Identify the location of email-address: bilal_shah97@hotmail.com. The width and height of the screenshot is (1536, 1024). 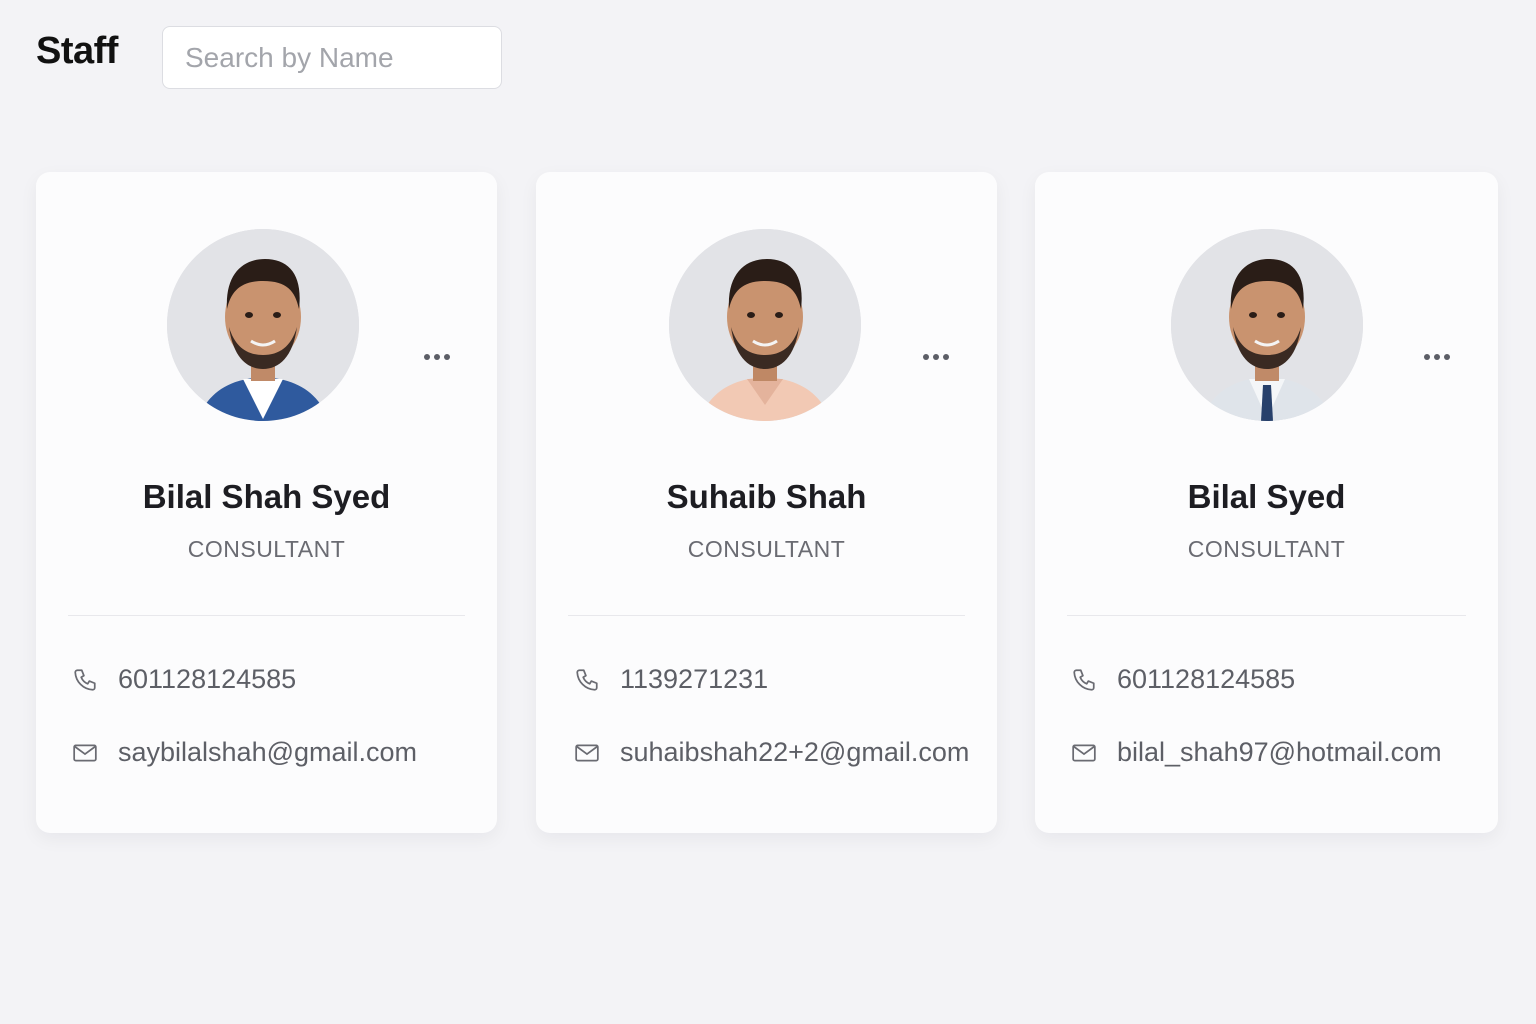
(1279, 752).